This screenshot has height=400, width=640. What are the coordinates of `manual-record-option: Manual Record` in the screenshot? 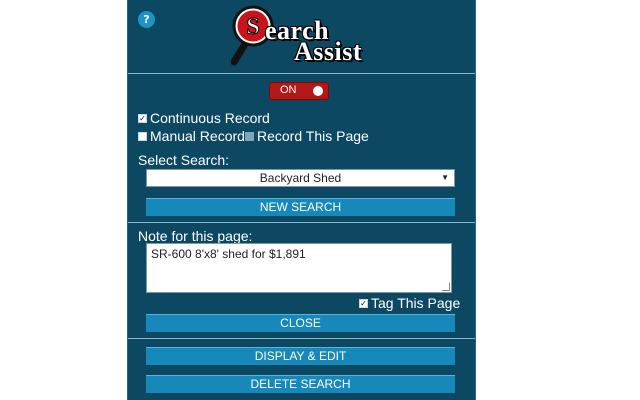 It's located at (191, 136).